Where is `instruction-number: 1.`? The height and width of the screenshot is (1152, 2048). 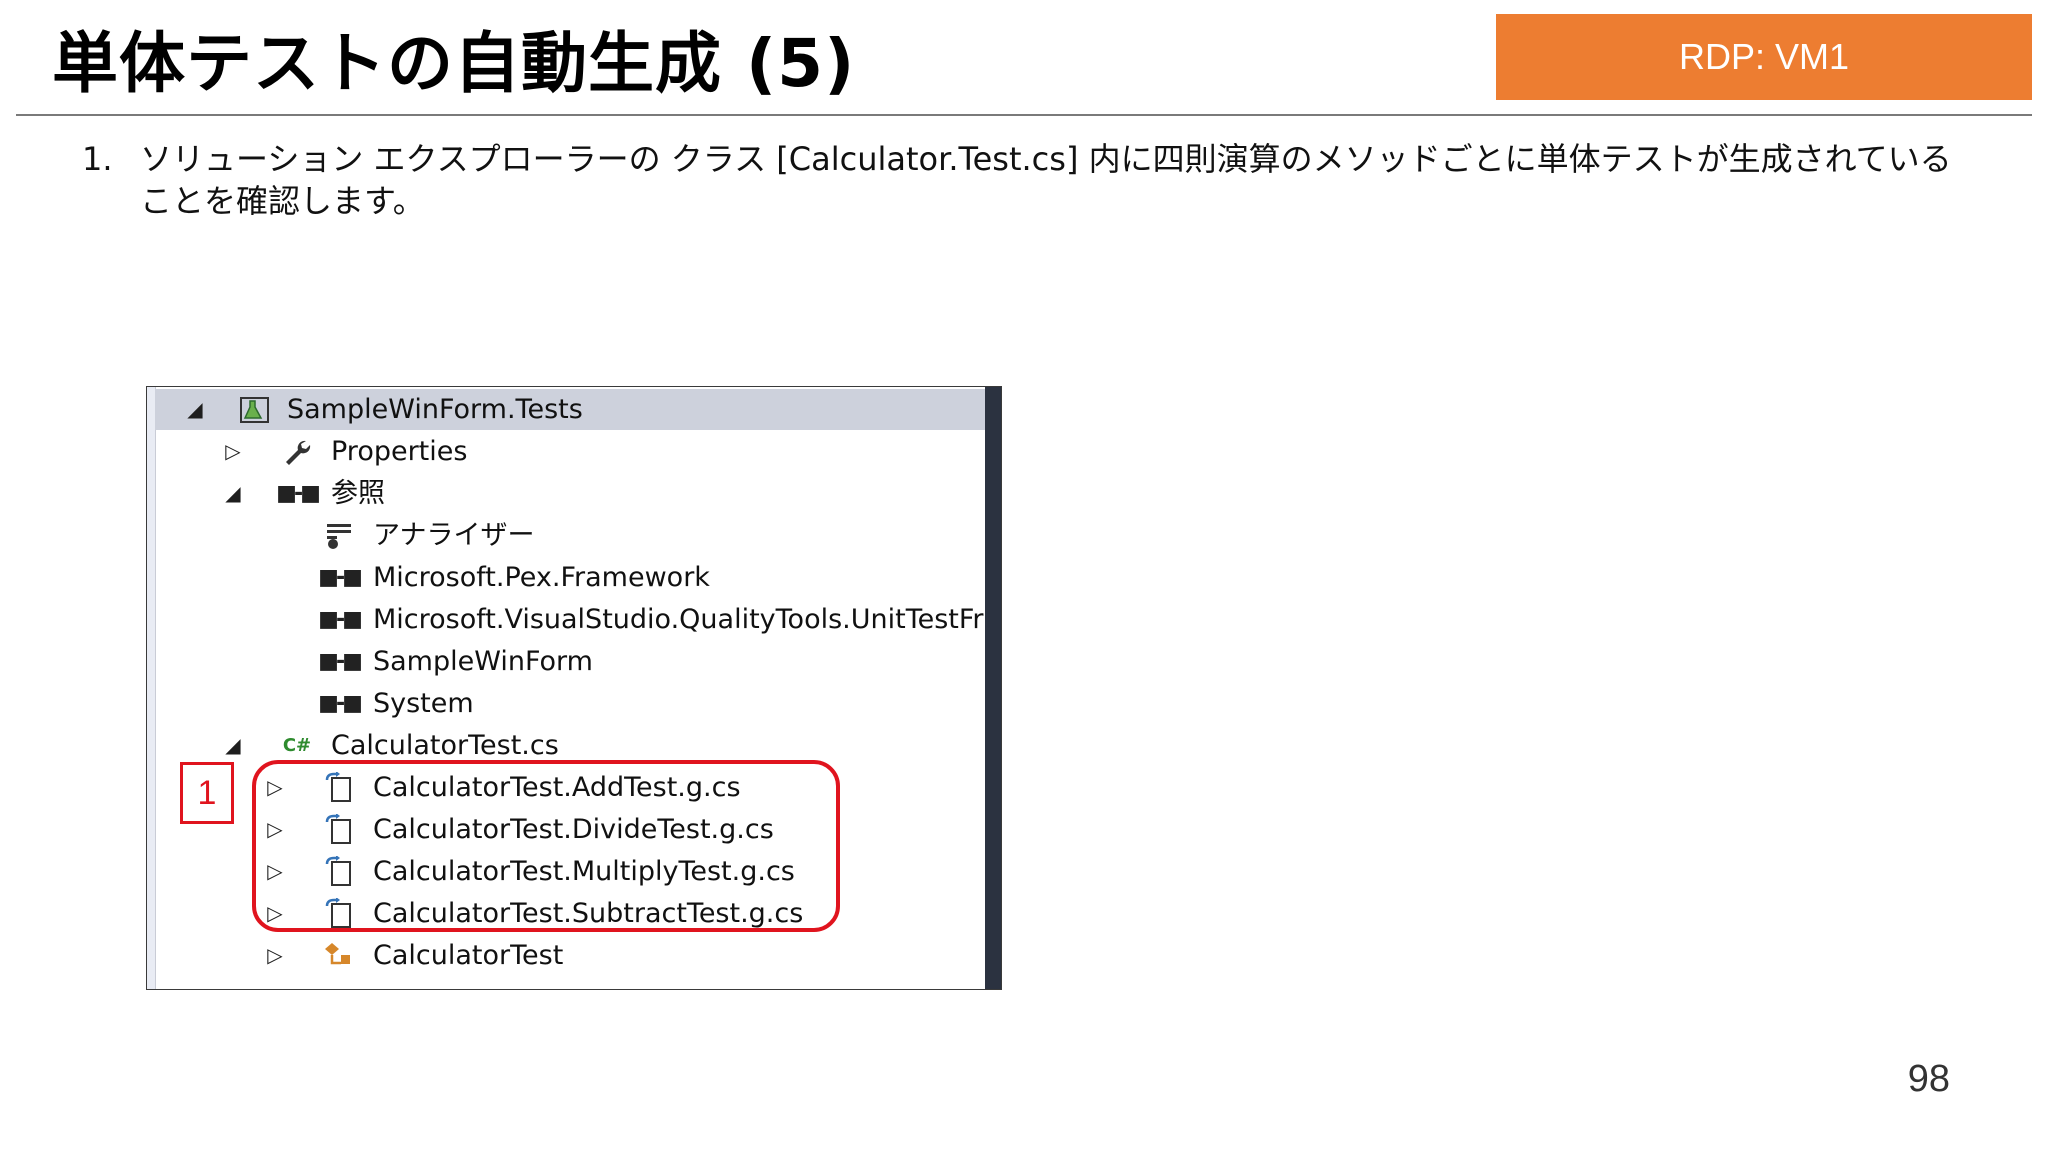
instruction-number: 1. is located at coordinates (97, 159).